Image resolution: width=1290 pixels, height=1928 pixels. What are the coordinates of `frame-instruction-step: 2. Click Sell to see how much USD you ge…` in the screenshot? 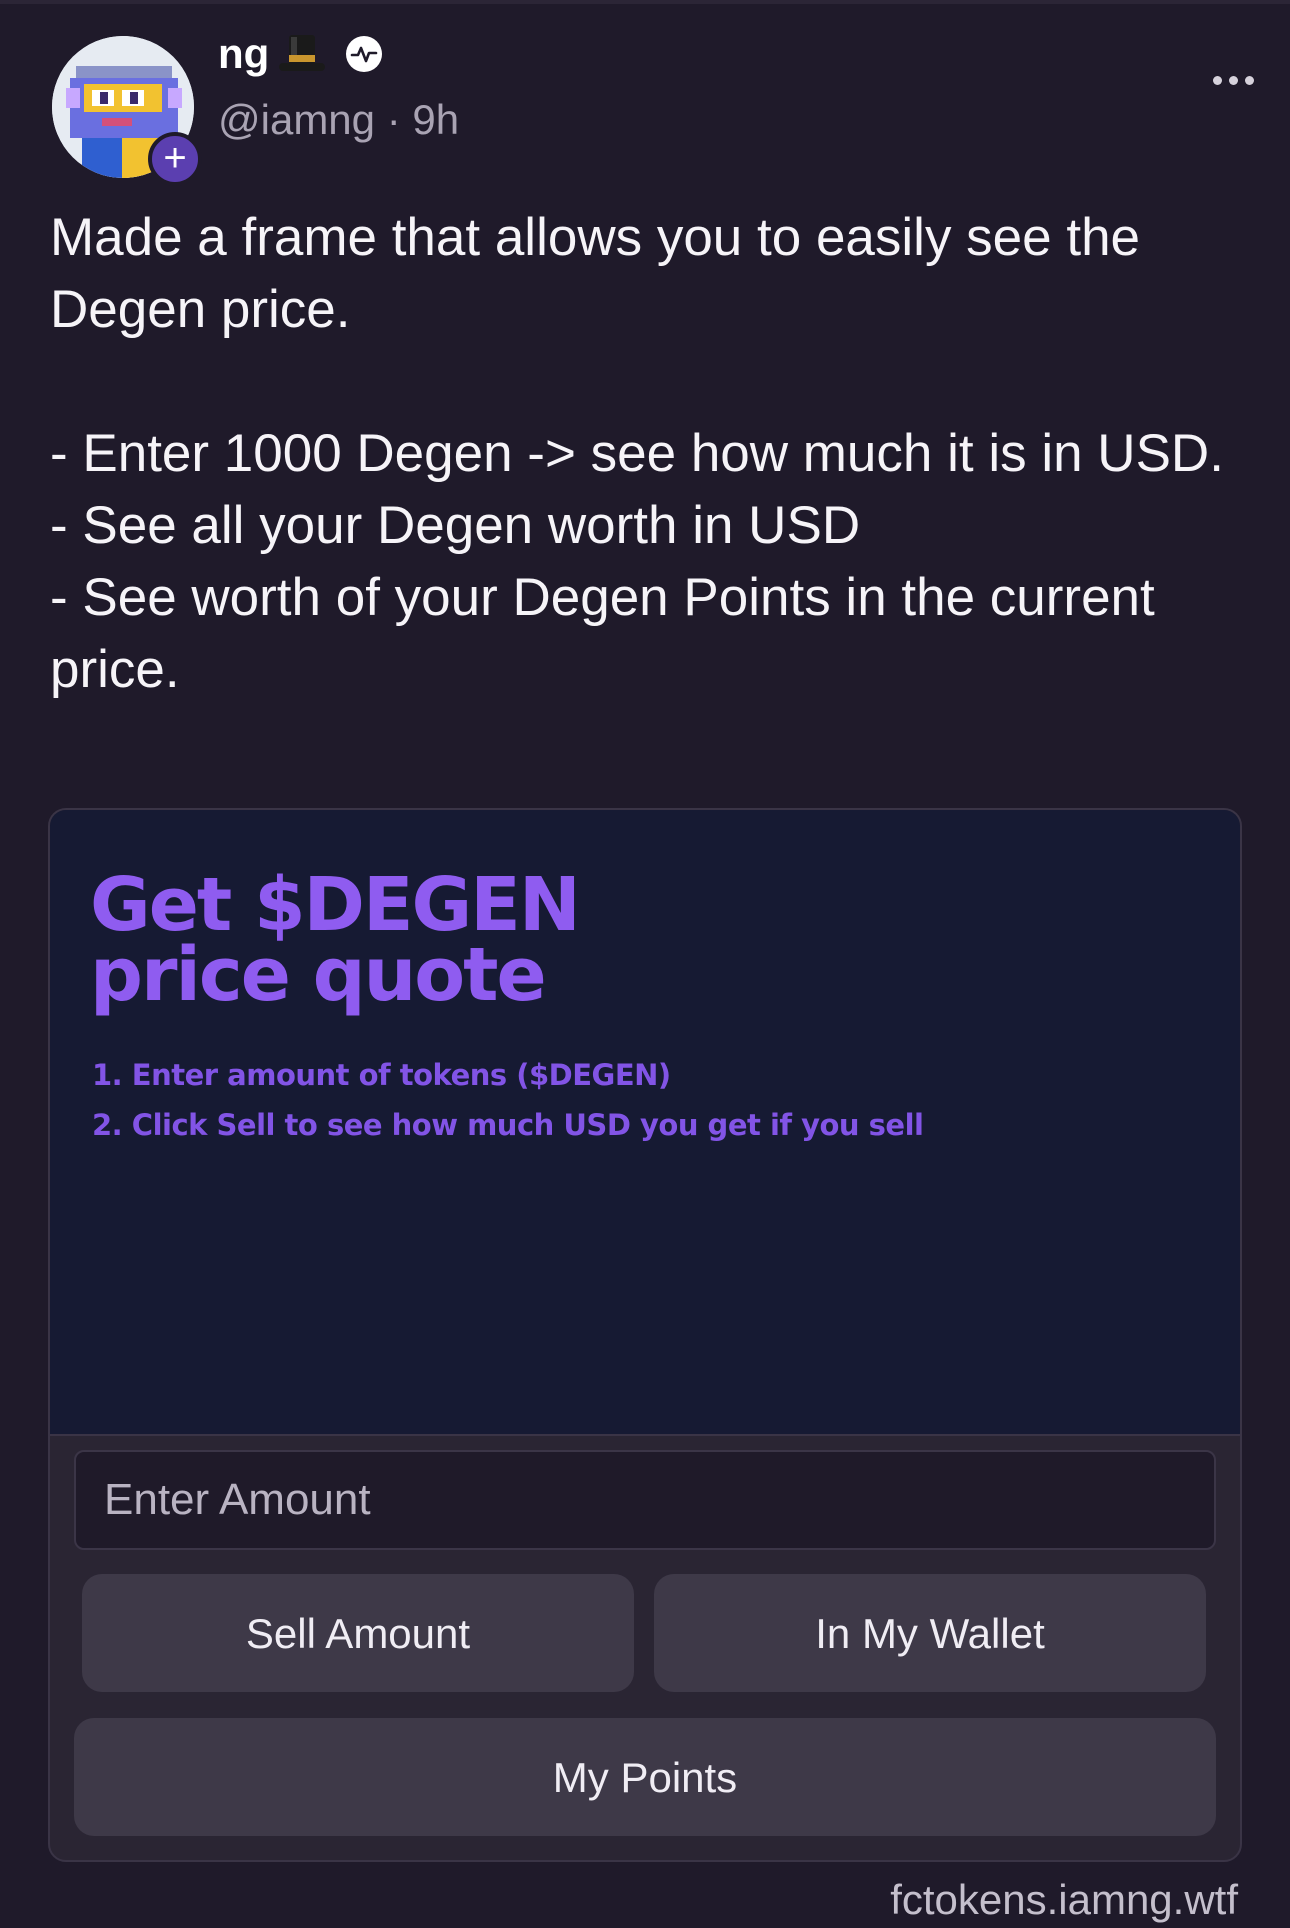 It's located at (508, 1125).